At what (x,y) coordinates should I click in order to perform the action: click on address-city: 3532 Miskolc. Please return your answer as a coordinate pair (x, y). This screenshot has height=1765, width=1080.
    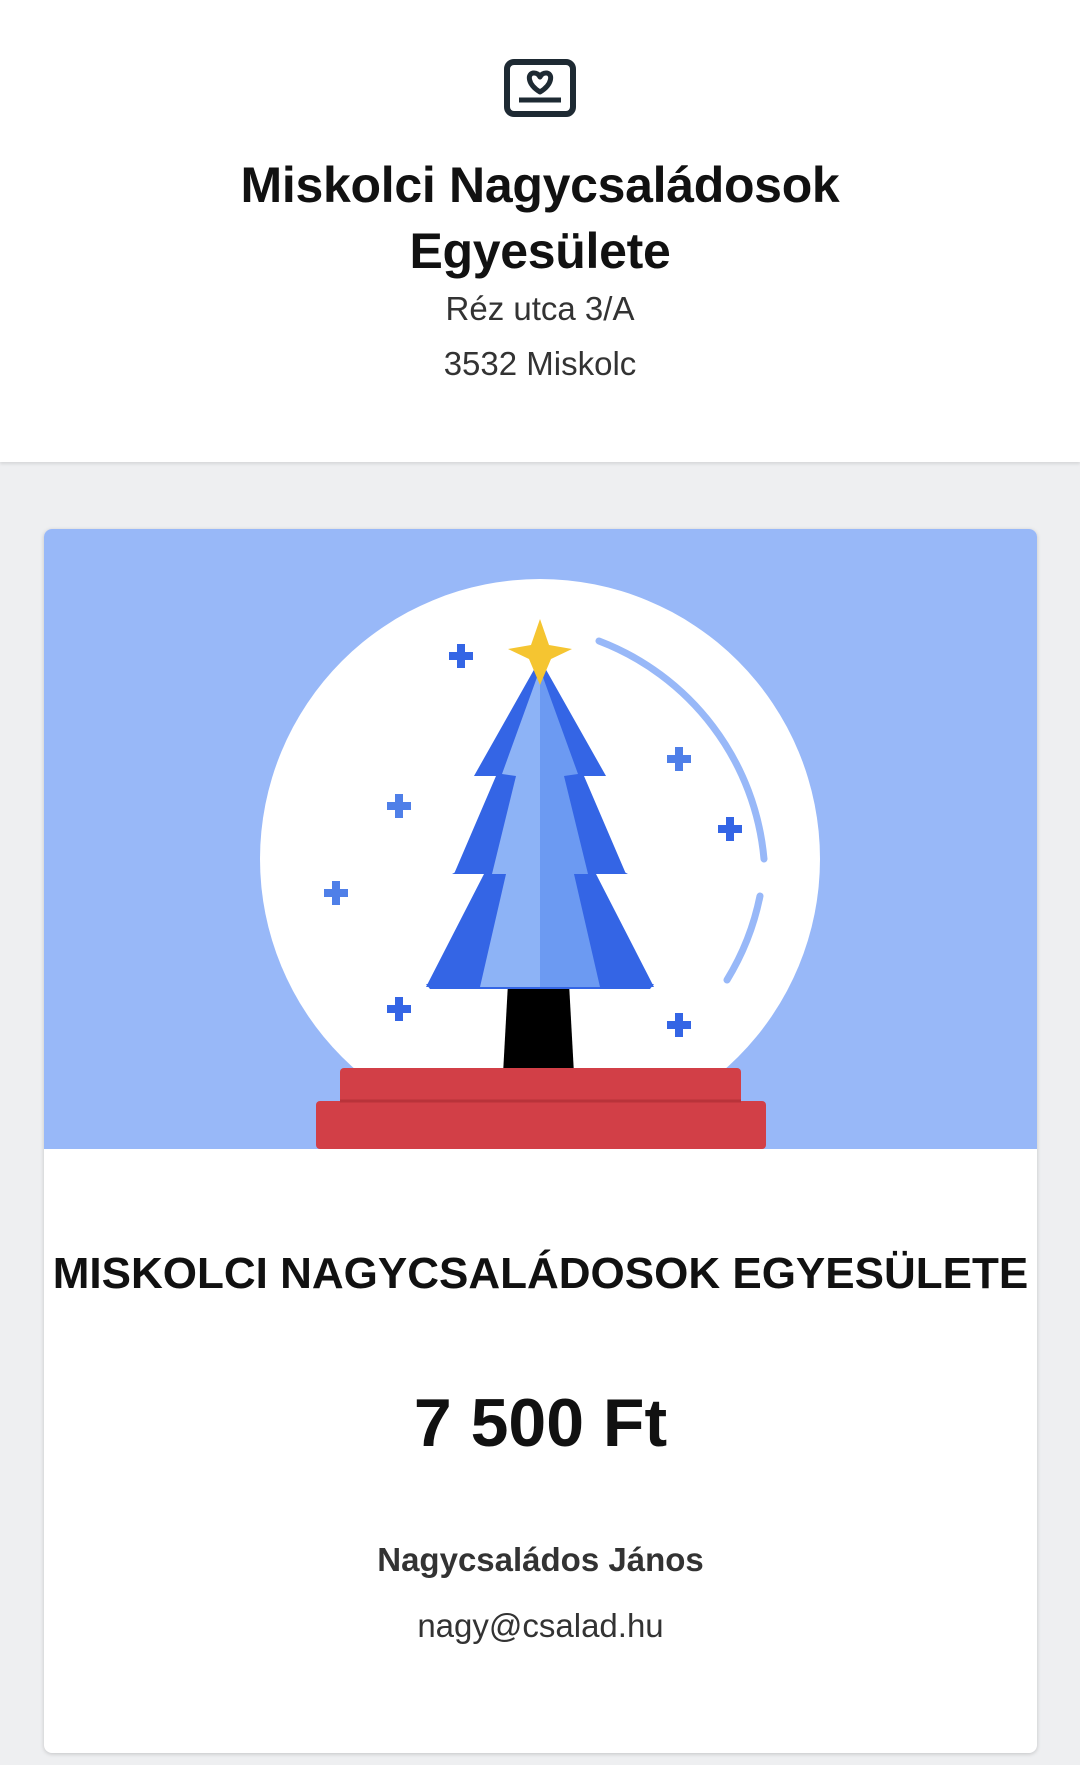
    Looking at the image, I should click on (540, 363).